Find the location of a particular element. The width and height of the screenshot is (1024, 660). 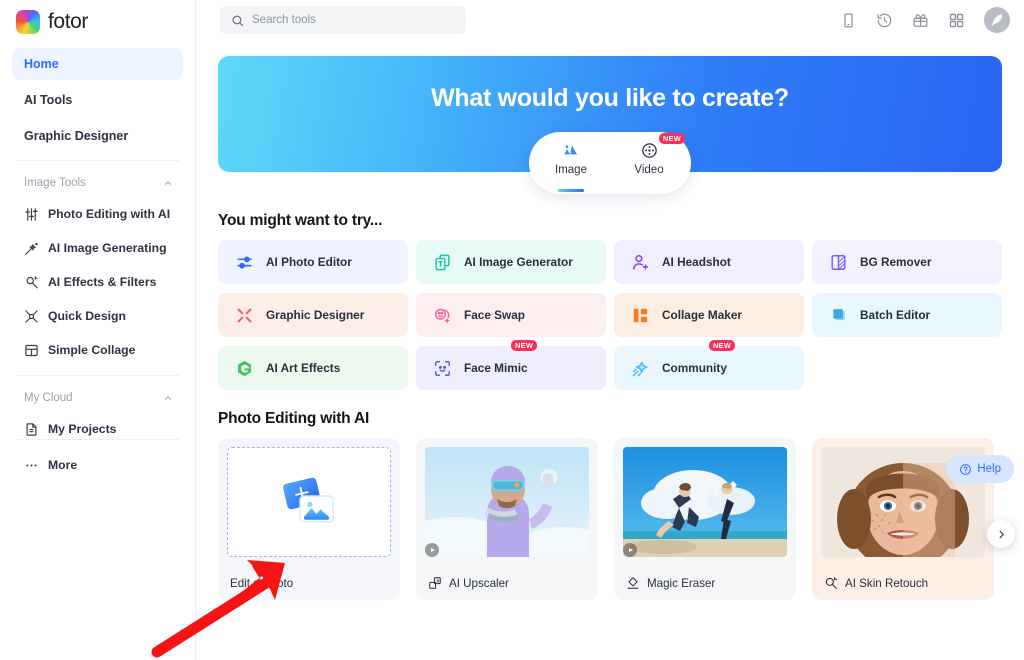

question-circle-icon is located at coordinates (966, 469).